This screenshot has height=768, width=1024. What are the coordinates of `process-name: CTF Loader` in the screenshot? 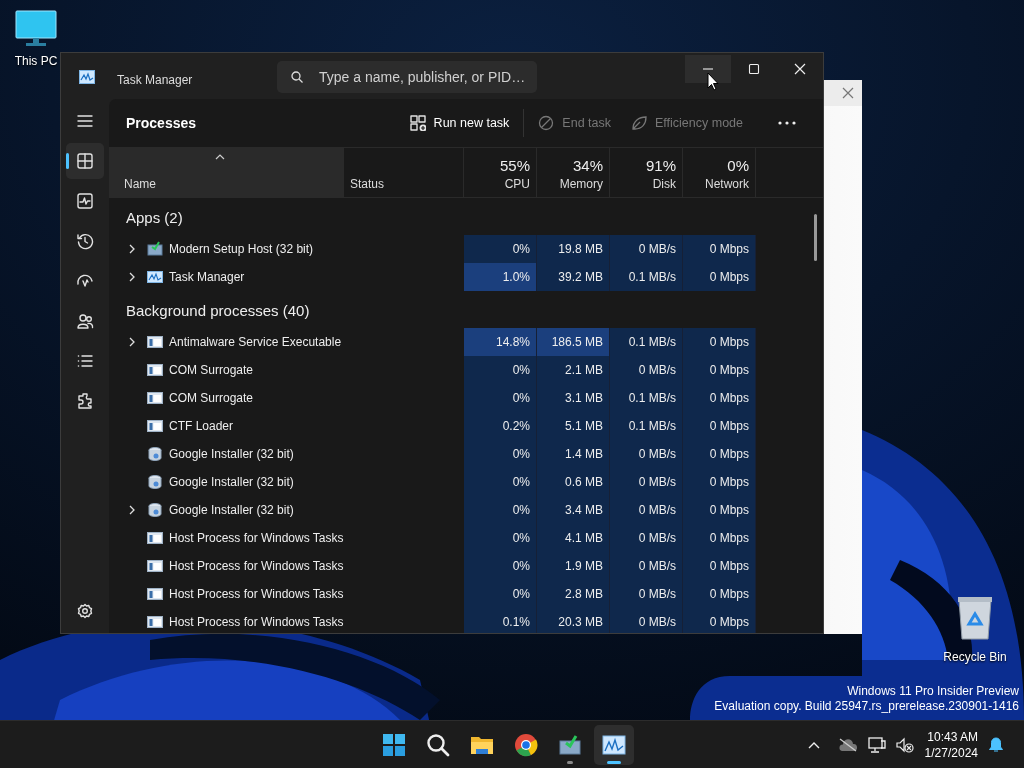 It's located at (201, 426).